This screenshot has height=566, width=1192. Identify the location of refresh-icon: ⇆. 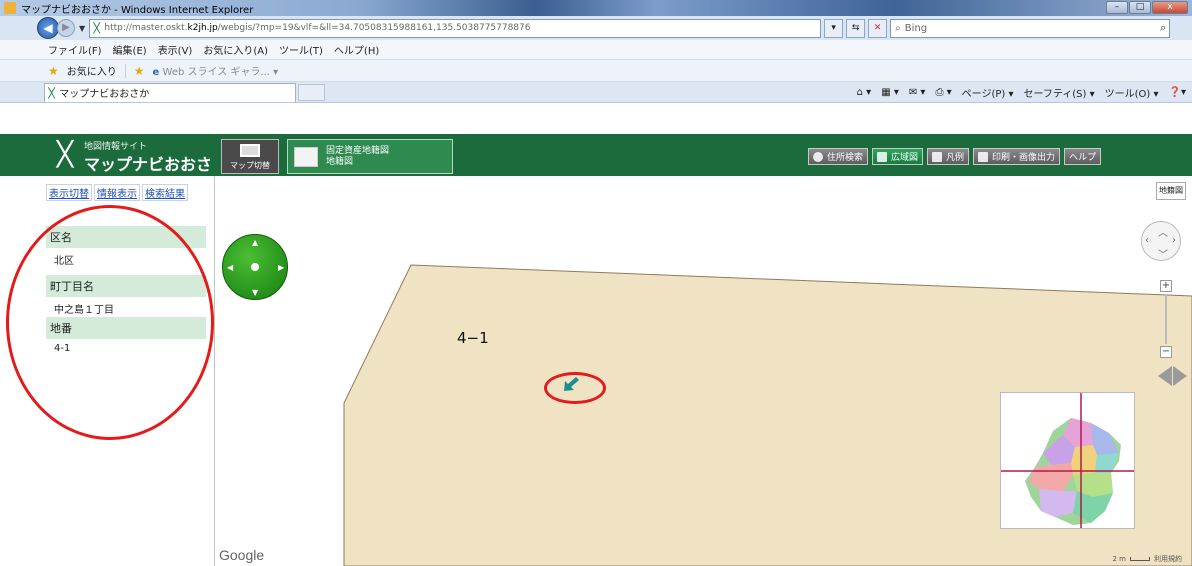
(856, 28).